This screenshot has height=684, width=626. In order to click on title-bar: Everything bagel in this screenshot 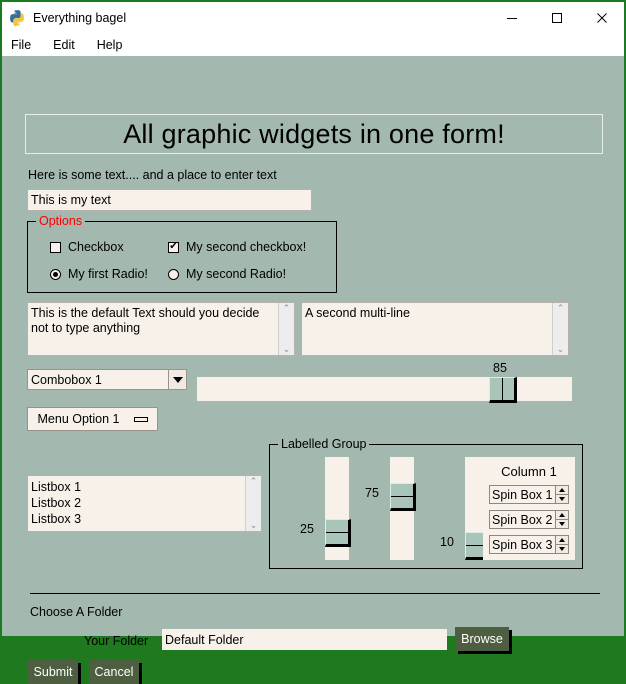, I will do `click(313, 17)`.